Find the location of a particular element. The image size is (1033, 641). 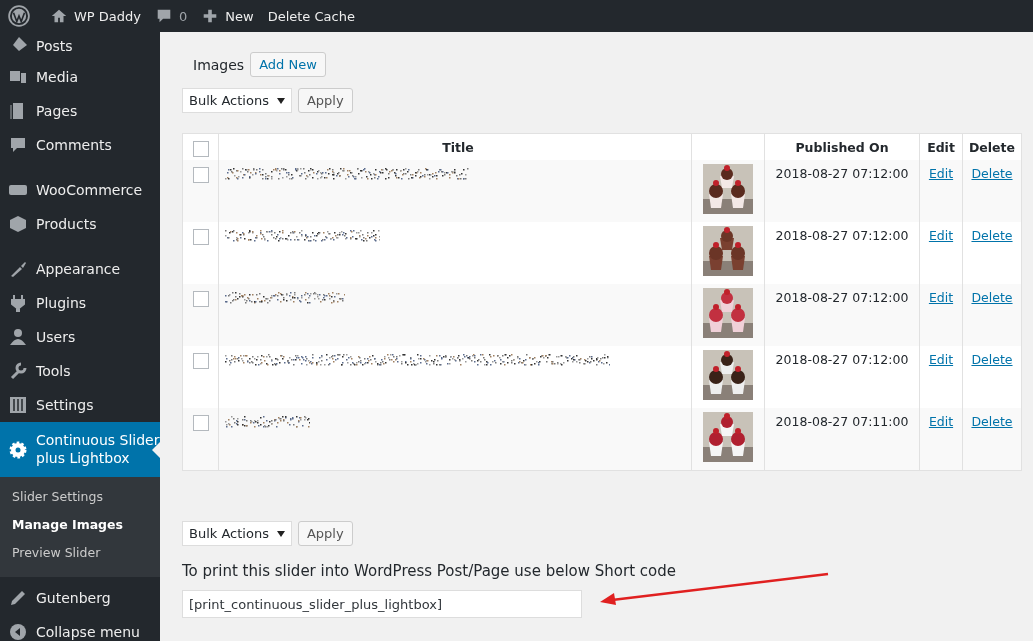

sidebar-item: WooCommerce is located at coordinates (80, 190).